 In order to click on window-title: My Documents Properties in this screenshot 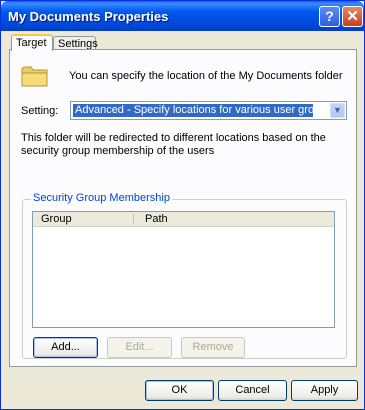, I will do `click(88, 16)`.